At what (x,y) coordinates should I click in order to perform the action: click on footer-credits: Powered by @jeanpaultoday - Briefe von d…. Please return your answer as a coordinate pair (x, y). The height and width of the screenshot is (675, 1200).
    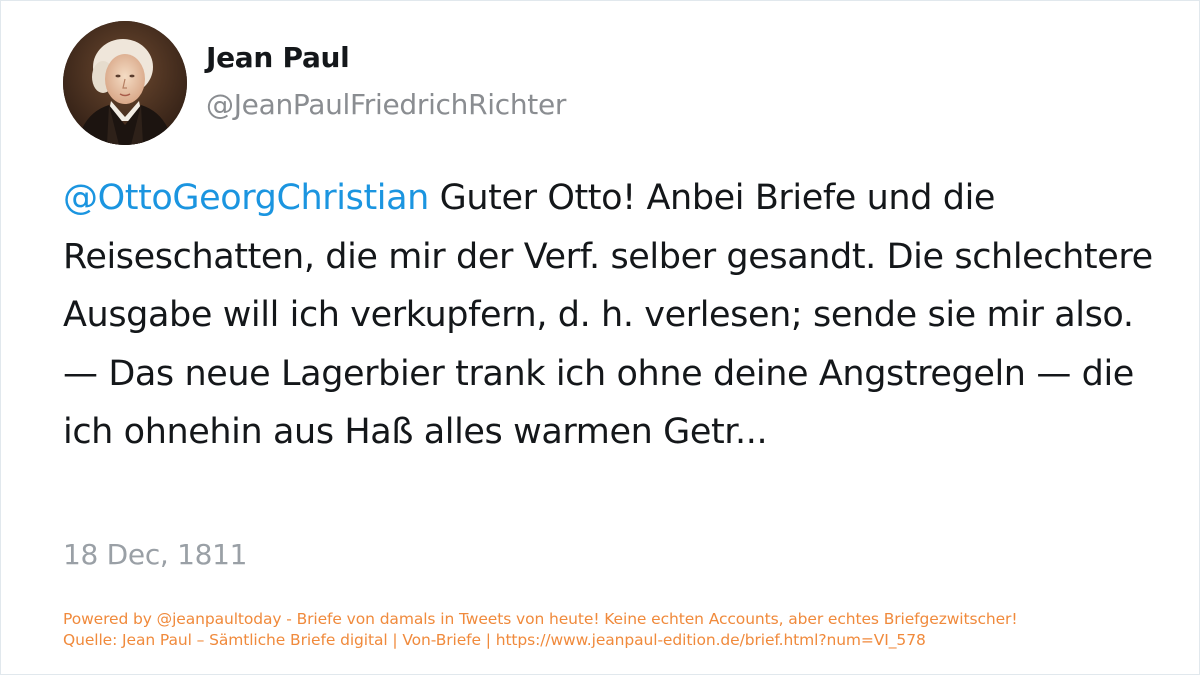
    Looking at the image, I should click on (623, 630).